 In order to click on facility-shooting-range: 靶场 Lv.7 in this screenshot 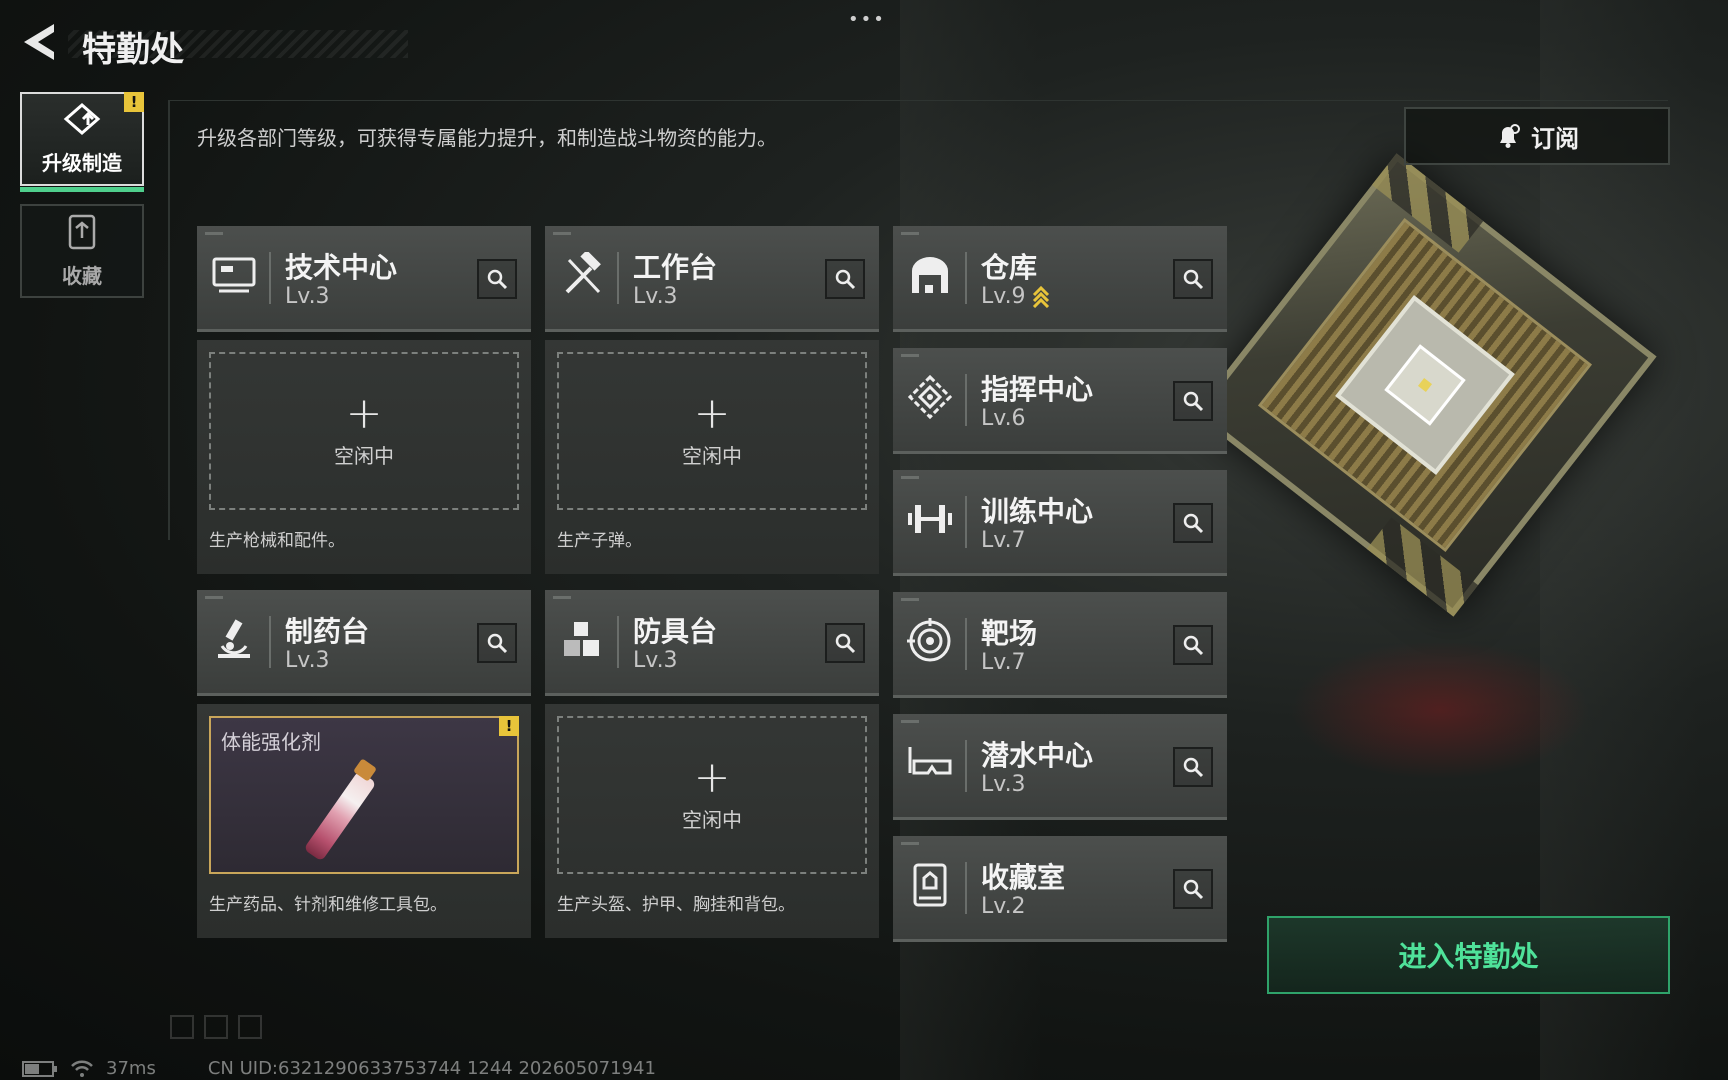, I will do `click(1060, 645)`.